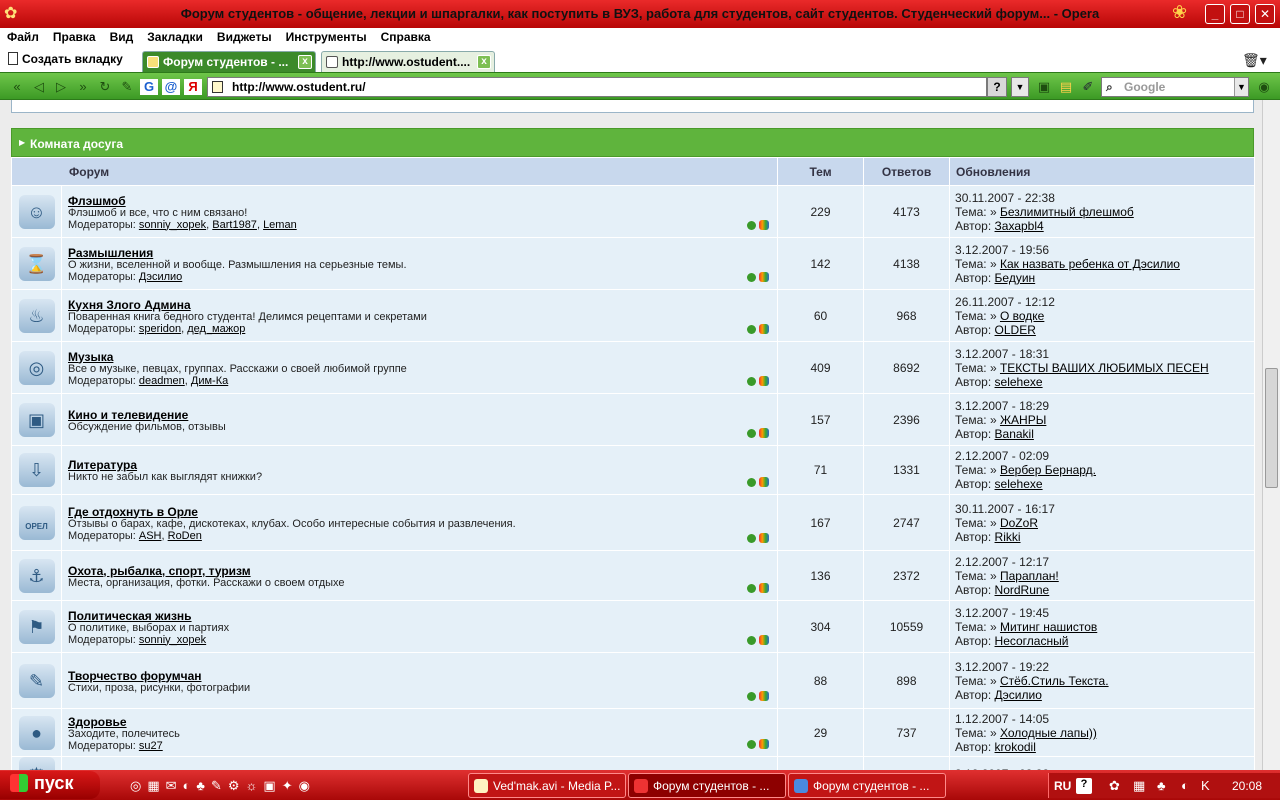 This screenshot has height=800, width=1280. I want to click on forum-title-link: Размышления, so click(419, 253).